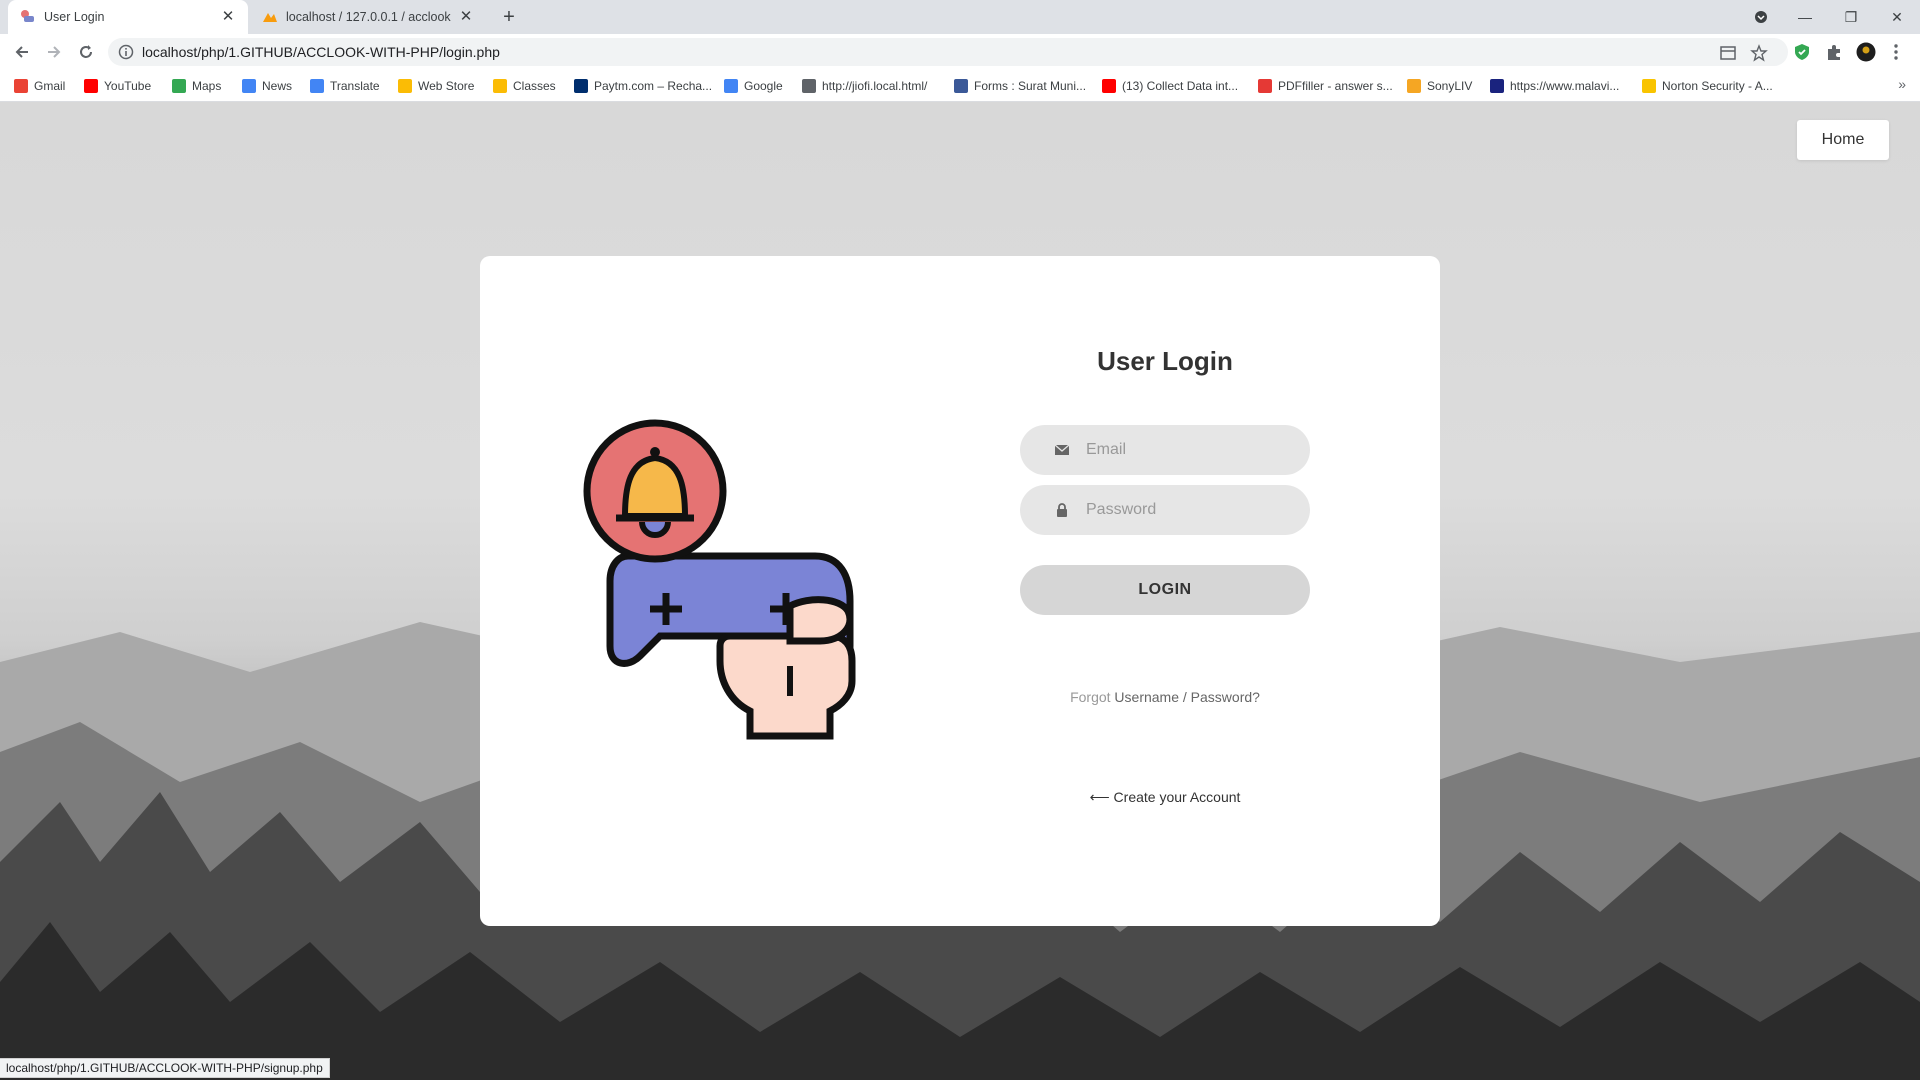 This screenshot has width=1920, height=1080. Describe the element at coordinates (54, 52) in the screenshot. I see `forward-icon` at that location.